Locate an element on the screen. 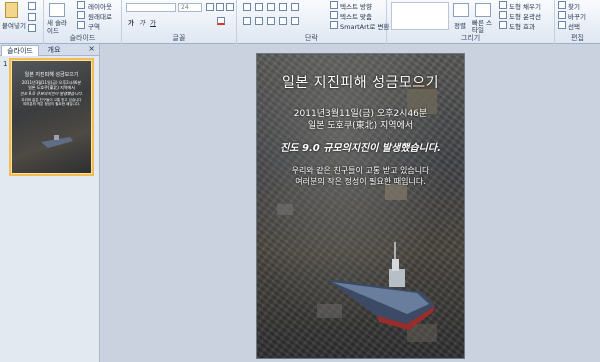 The width and height of the screenshot is (600, 362). paste-button: 붙여넣기 is located at coordinates (14, 25).